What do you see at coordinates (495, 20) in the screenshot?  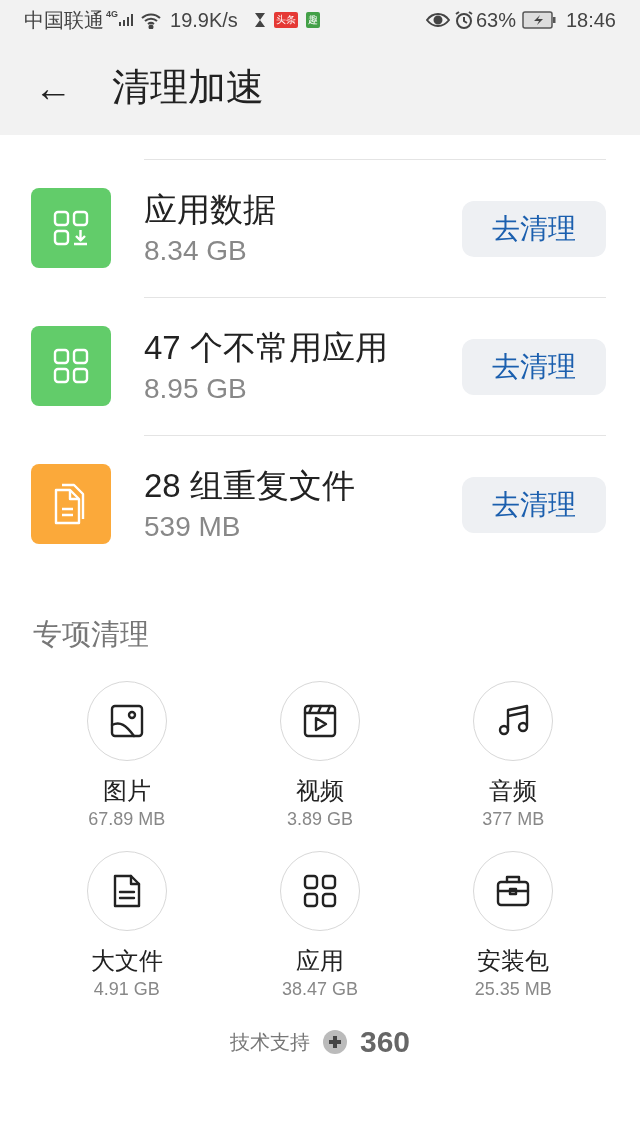 I see `battery-percent: 63%` at bounding box center [495, 20].